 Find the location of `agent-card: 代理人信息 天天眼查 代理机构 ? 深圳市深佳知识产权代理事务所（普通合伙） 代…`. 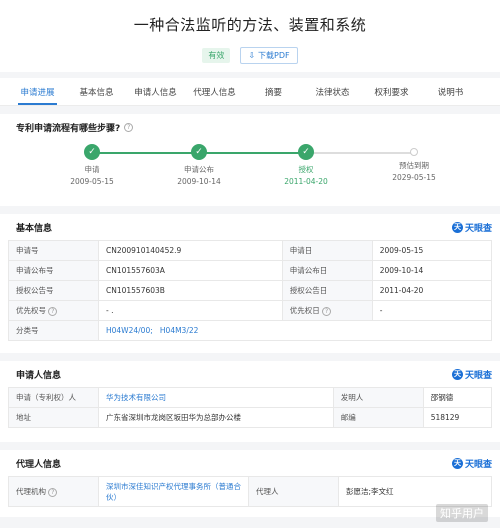

agent-card: 代理人信息 天天眼查 代理机构 ? 深圳市深佳知识产权代理事务所（普通合伙） 代… is located at coordinates (250, 483).